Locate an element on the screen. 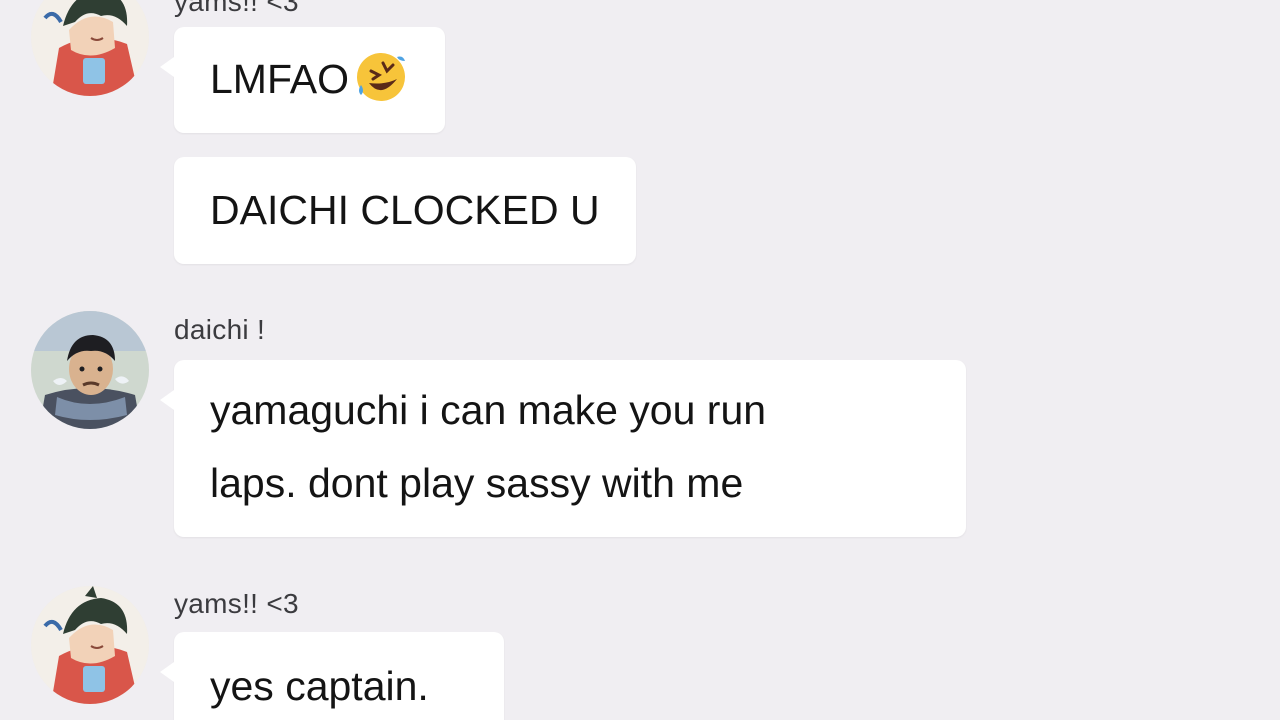  daichi-avatar-icon is located at coordinates (90, 370).